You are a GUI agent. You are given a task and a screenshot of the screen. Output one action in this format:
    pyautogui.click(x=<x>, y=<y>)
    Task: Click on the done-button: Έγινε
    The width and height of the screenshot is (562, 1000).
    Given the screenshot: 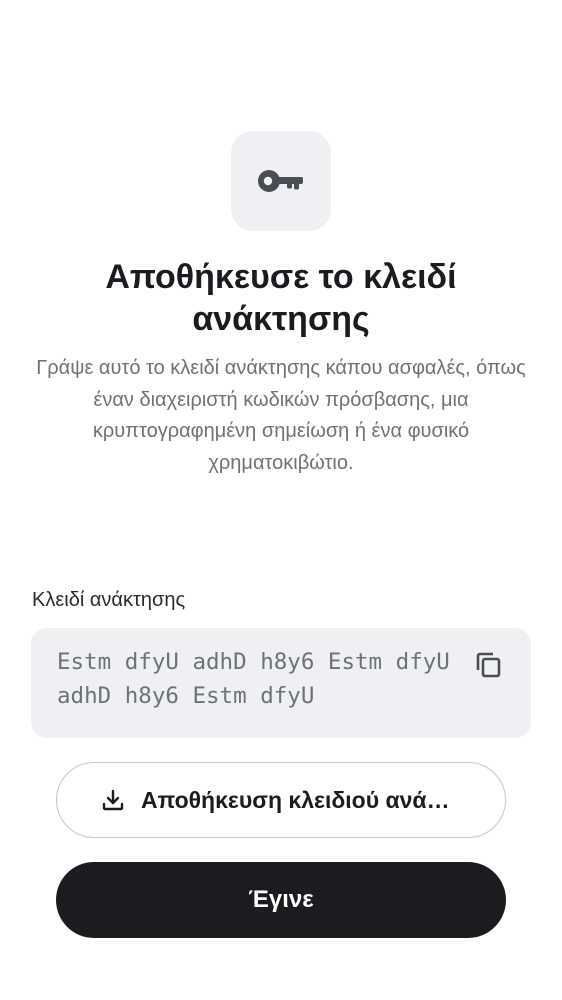 What is the action you would take?
    pyautogui.click(x=281, y=900)
    